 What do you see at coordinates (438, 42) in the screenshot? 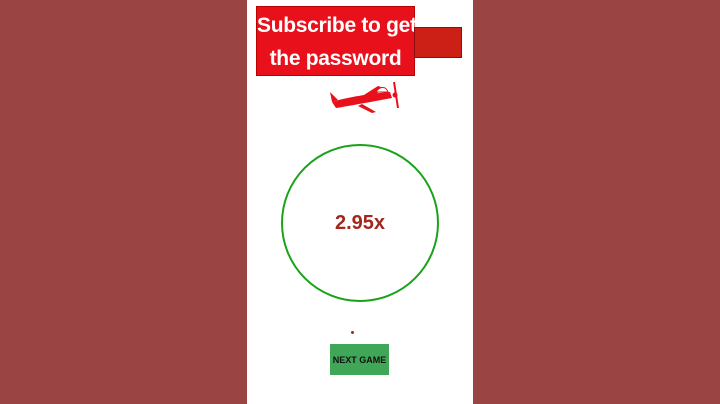
I see `password-redaction-box` at bounding box center [438, 42].